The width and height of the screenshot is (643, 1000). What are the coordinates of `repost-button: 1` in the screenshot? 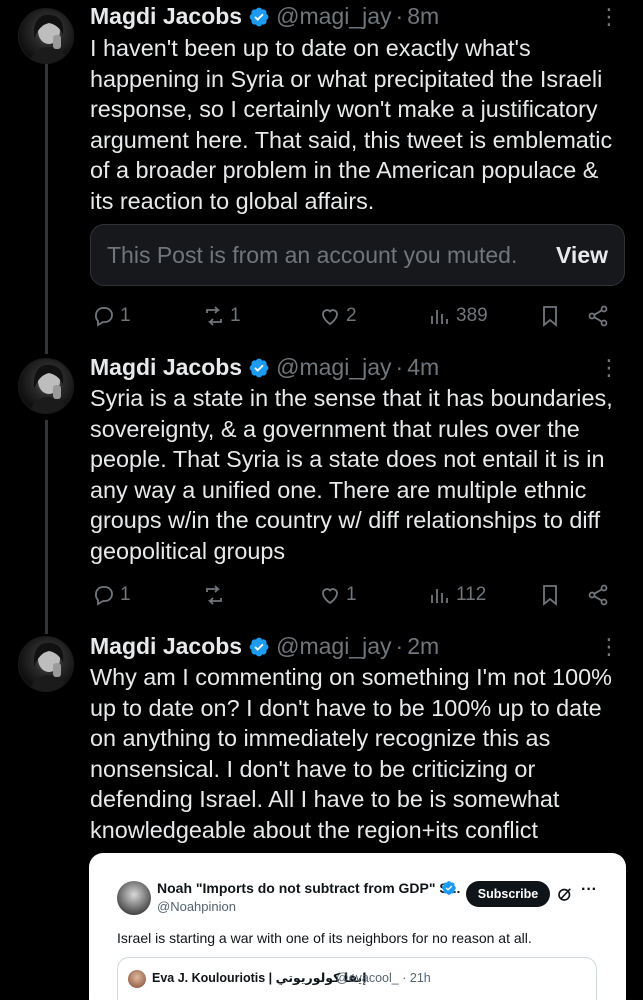 It's located at (221, 316).